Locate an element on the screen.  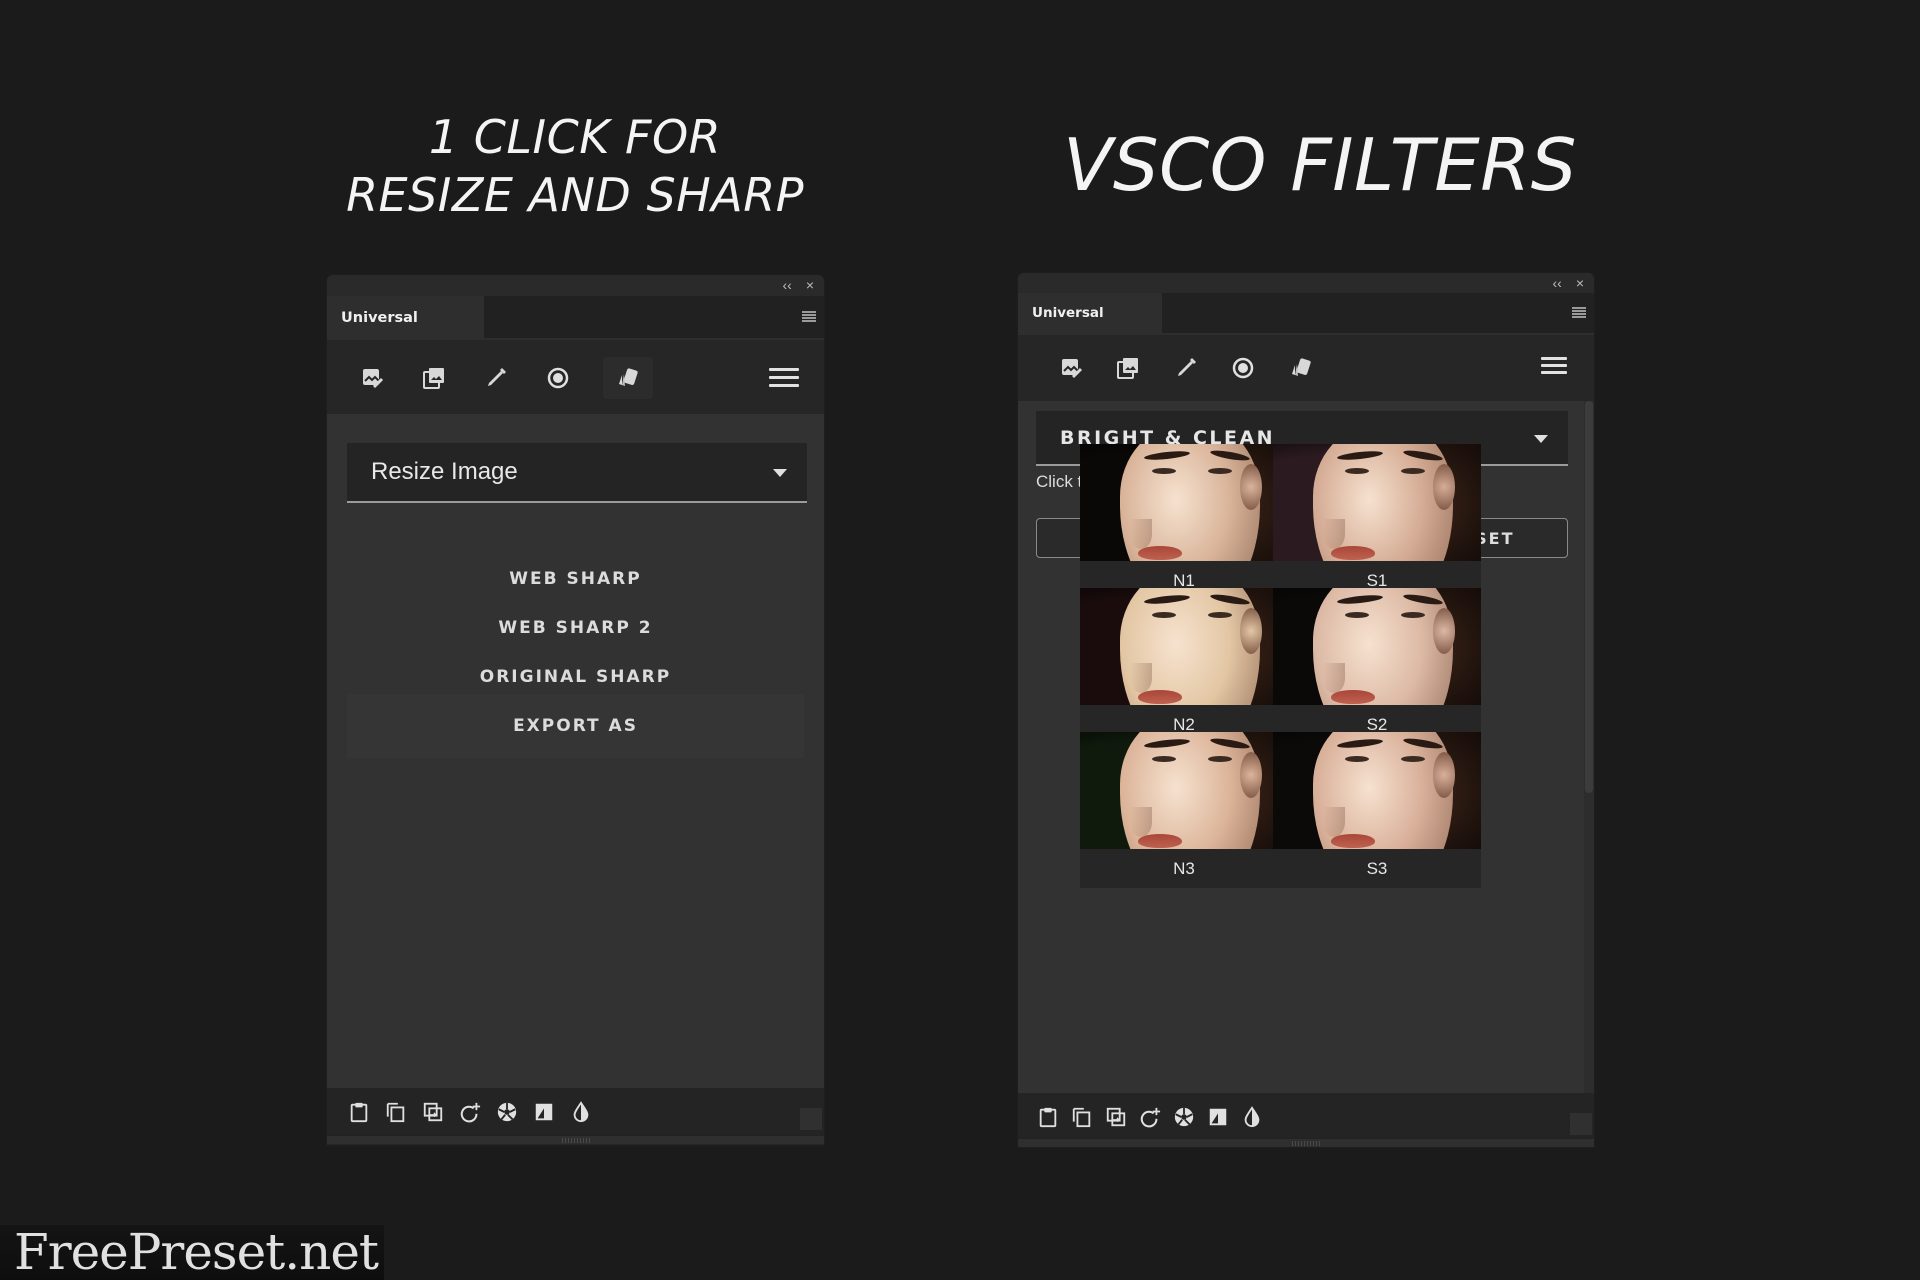
scrollbar is located at coordinates (1589, 747).